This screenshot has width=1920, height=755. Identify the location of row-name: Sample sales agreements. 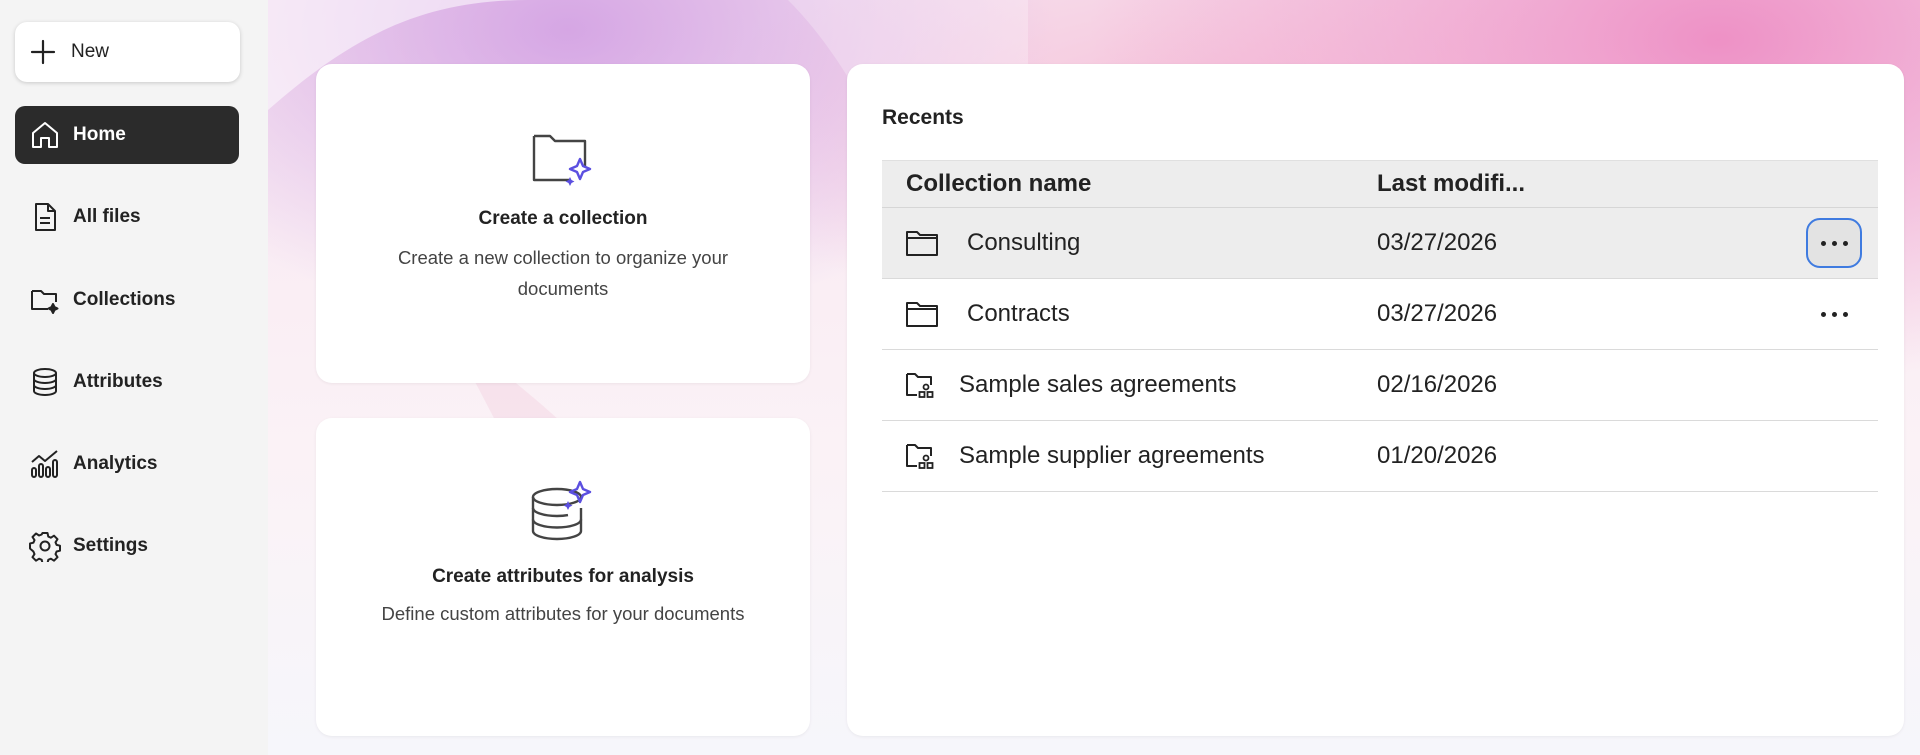
(1098, 384).